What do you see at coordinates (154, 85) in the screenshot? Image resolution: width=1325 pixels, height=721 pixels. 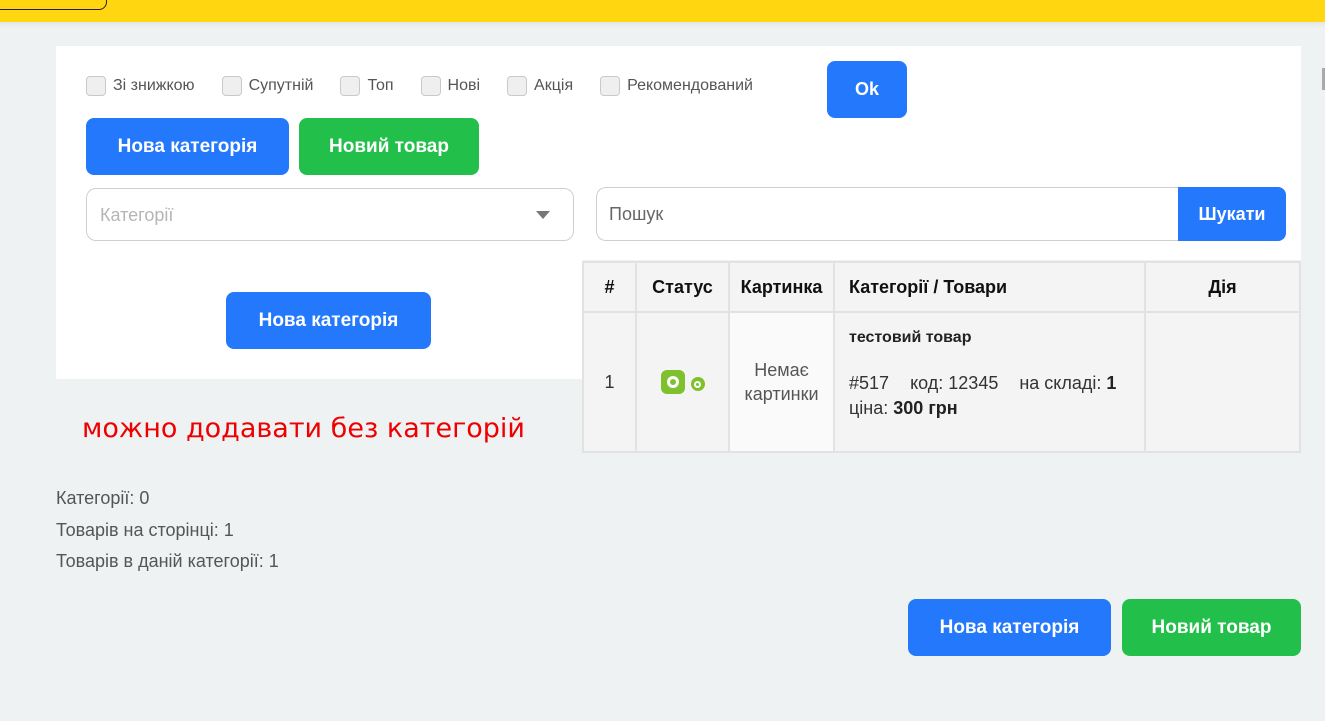 I see `filter-label: Зі знижкою` at bounding box center [154, 85].